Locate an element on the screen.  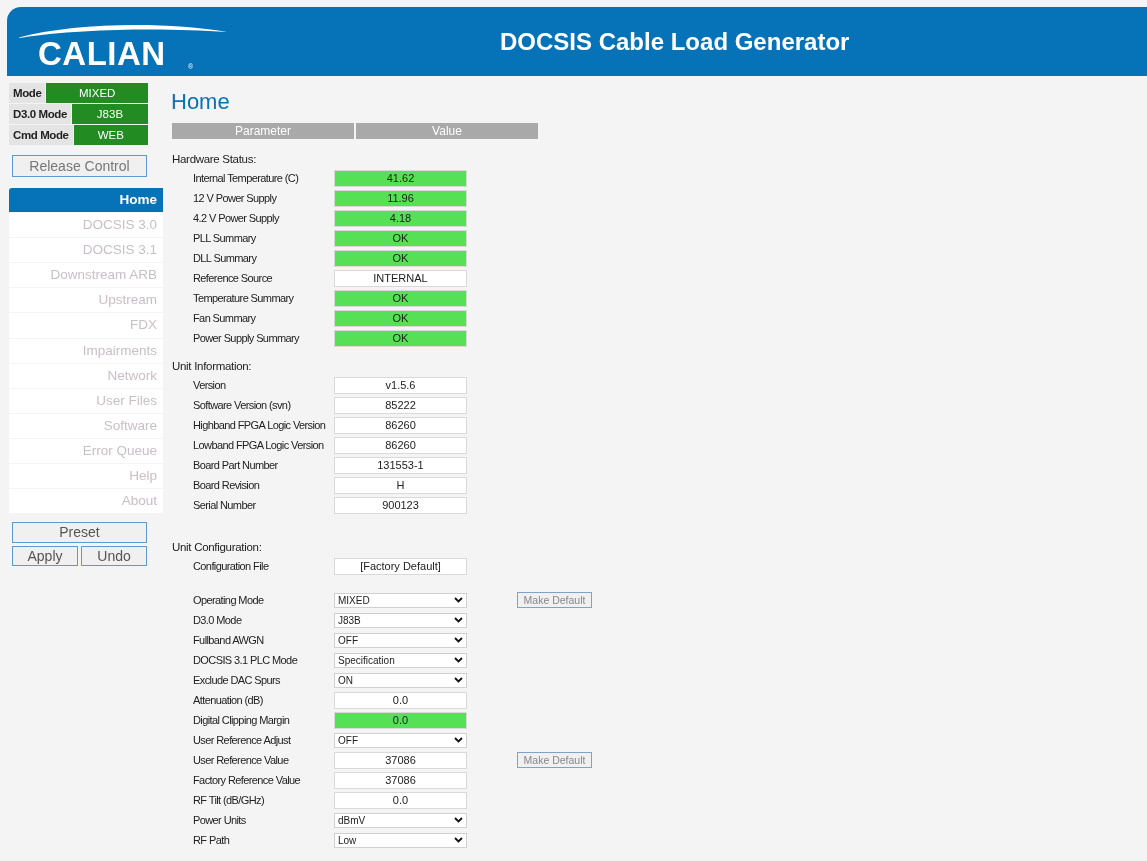
parameter-label: Power Units is located at coordinates (219, 820).